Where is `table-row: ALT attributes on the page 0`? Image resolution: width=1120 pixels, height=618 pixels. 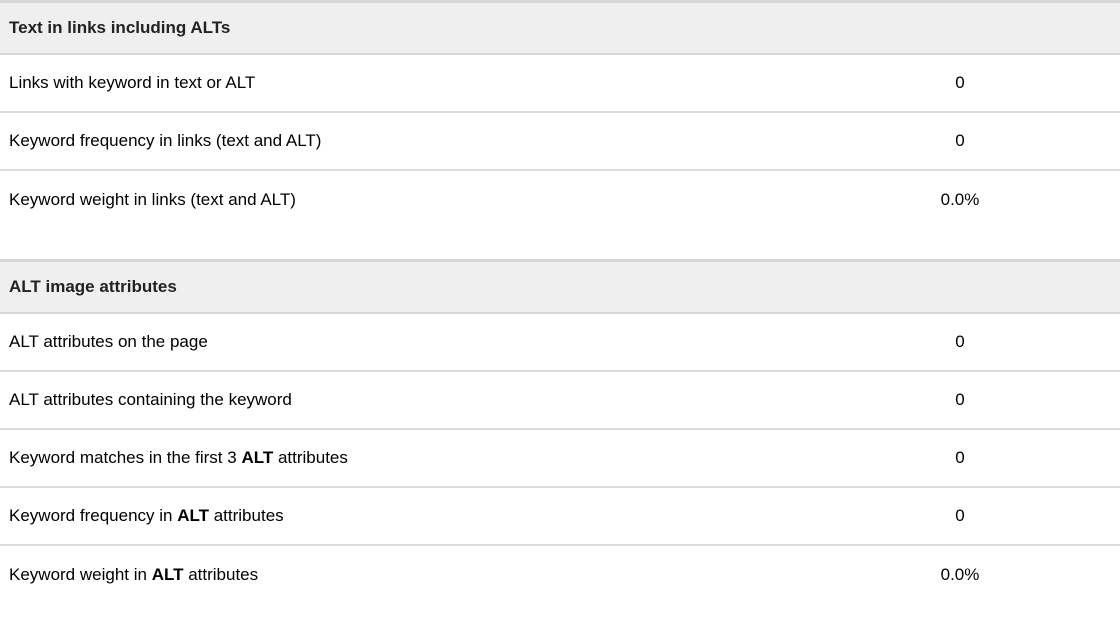 table-row: ALT attributes on the page 0 is located at coordinates (560, 343).